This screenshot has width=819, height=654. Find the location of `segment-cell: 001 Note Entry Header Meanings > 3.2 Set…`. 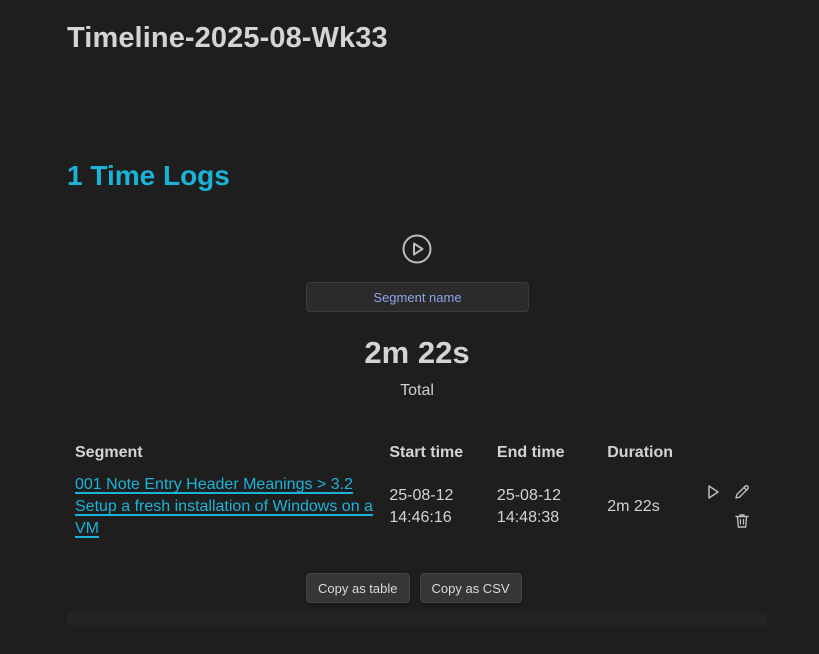

segment-cell: 001 Note Entry Header Meanings > 3.2 Set… is located at coordinates (224, 507).